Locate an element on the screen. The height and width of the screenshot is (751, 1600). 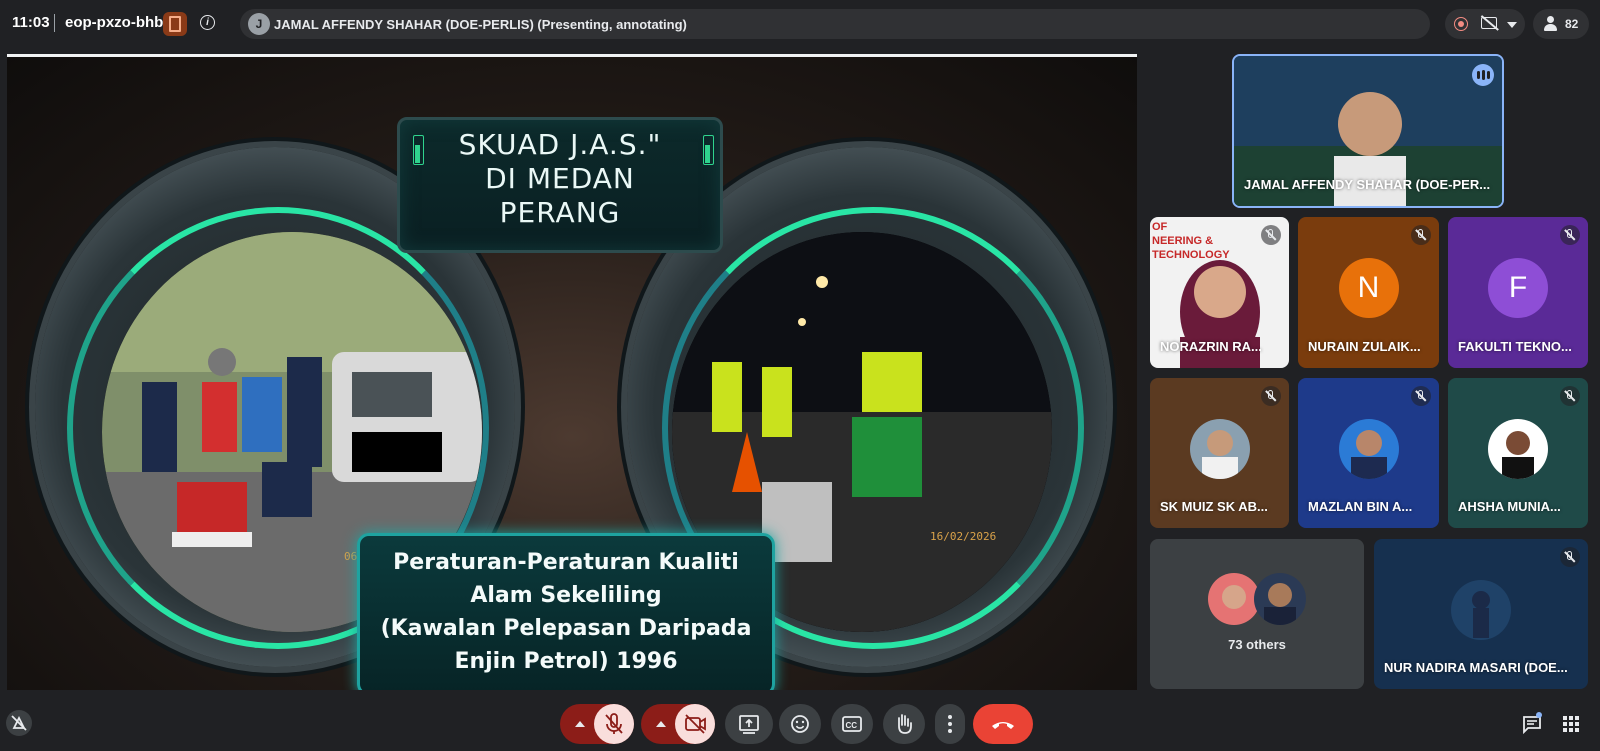
mic-control is located at coordinates (597, 724).